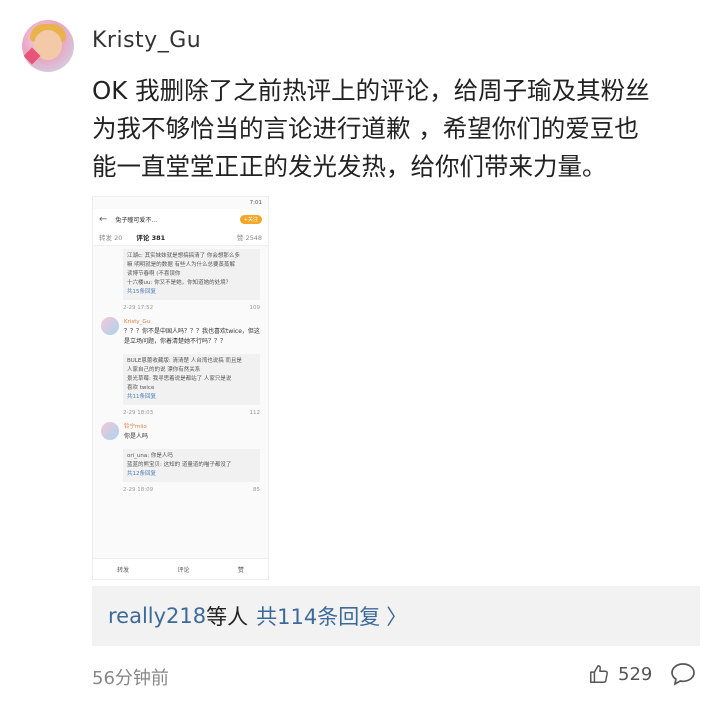  I want to click on reply-line: ori_una: 你是人吗, so click(150, 456).